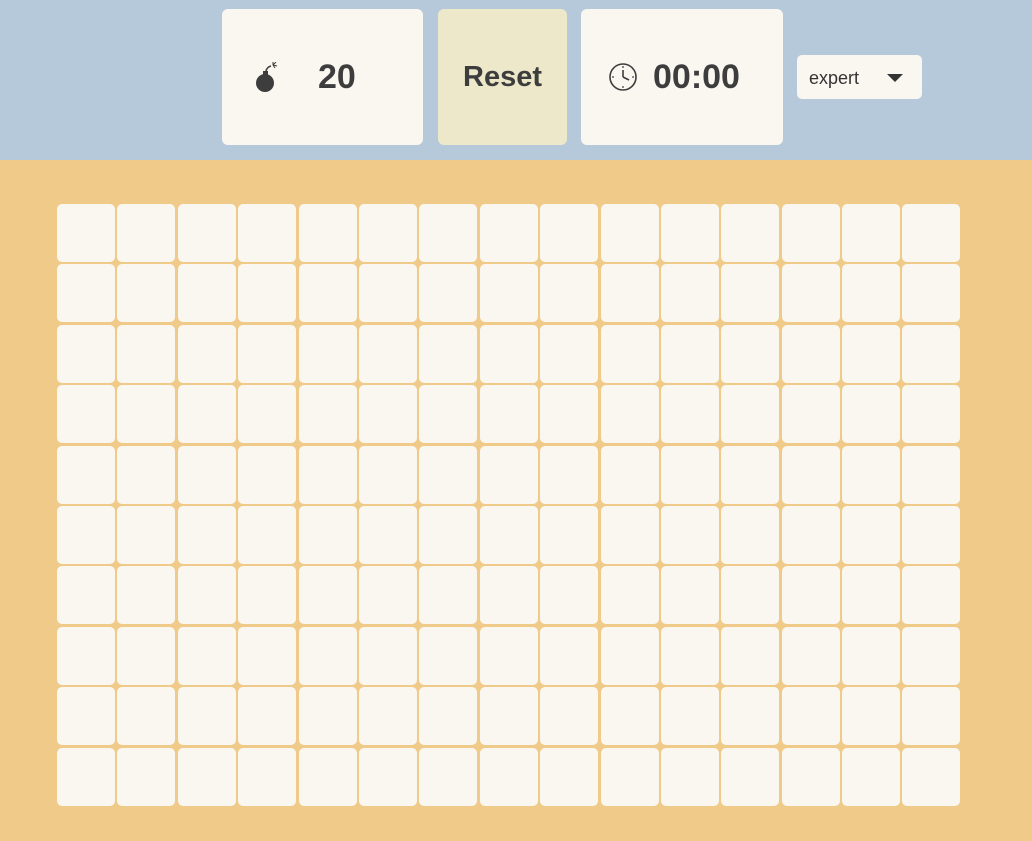 This screenshot has height=841, width=1032. I want to click on difficulty-select: expert, so click(859, 77).